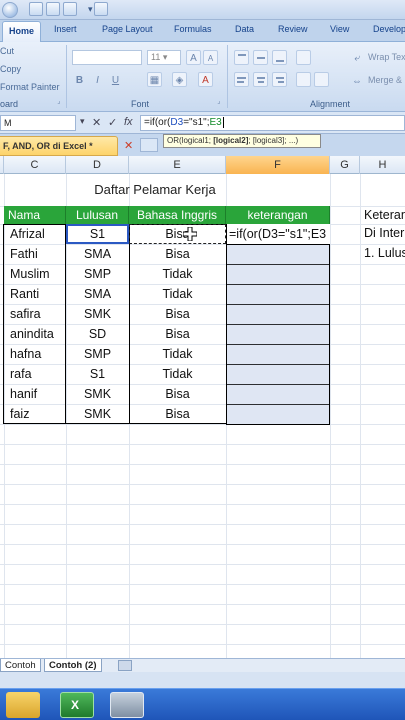 The image size is (405, 720). Describe the element at coordinates (73, 665) in the screenshot. I see `sheet-tab-contoh-2: Contoh (2)` at that location.